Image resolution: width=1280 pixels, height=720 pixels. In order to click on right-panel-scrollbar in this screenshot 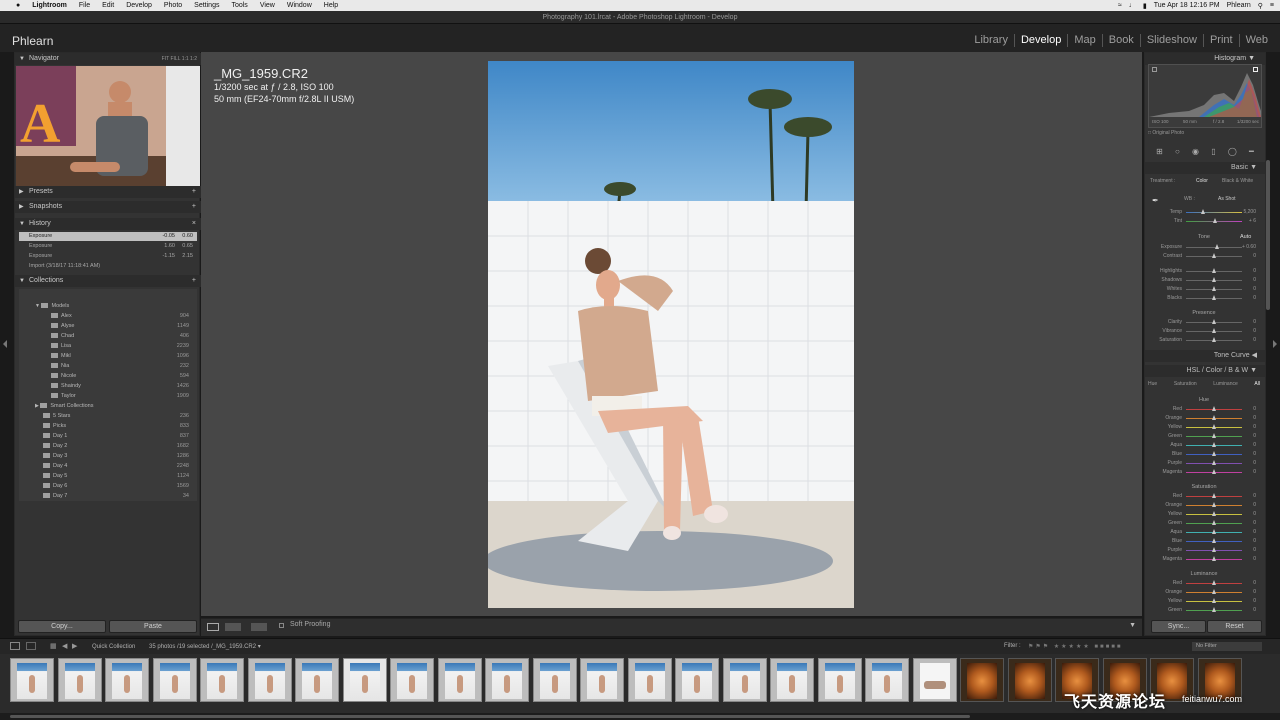, I will do `click(1268, 235)`.